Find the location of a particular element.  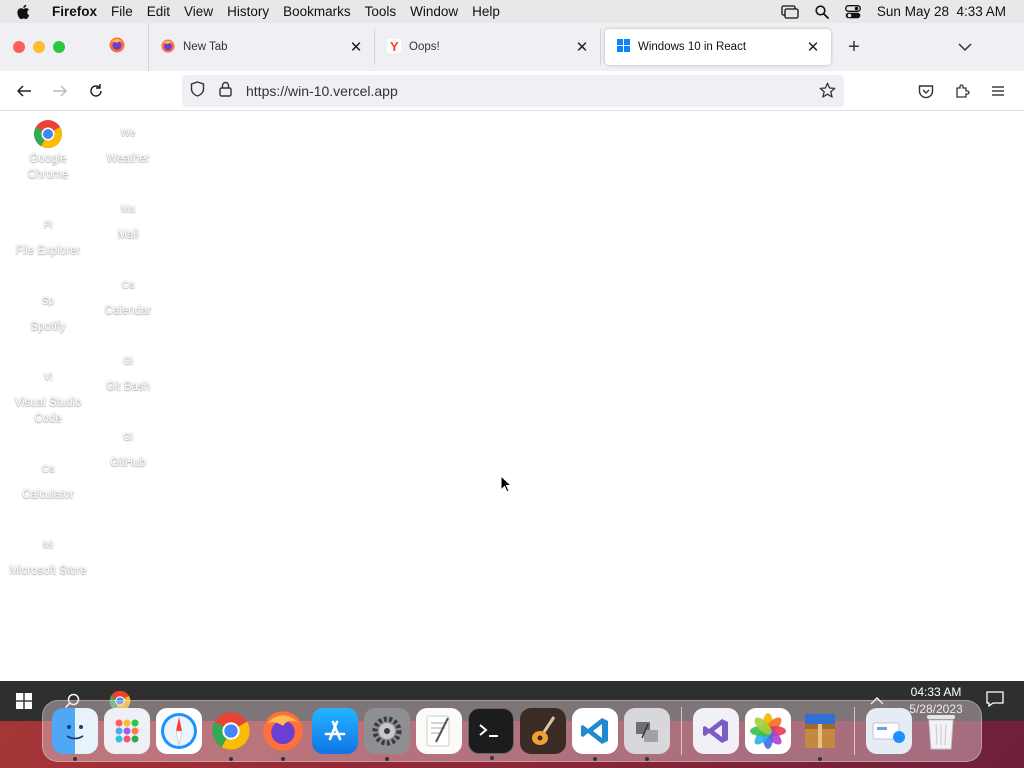

visual-studio-icon is located at coordinates (716, 731).